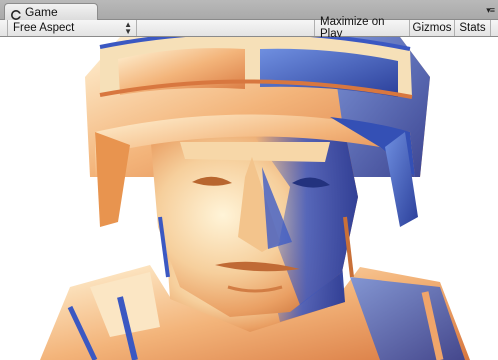 This screenshot has height=360, width=498. What do you see at coordinates (490, 10) in the screenshot?
I see `tab-menu-icon: ▾≡` at bounding box center [490, 10].